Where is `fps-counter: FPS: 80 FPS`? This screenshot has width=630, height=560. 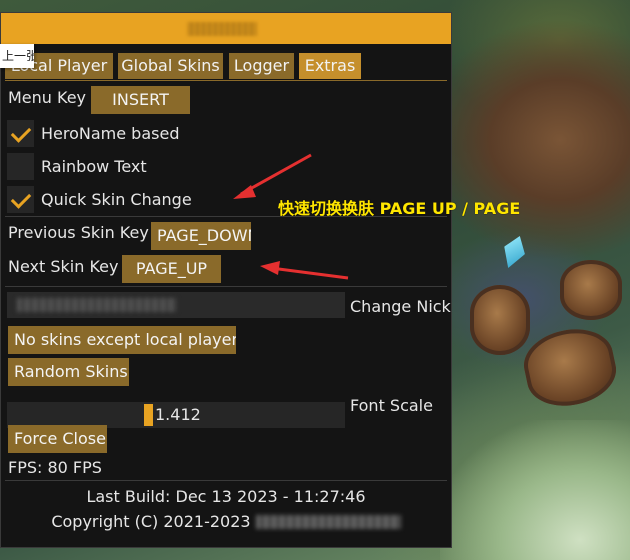 fps-counter: FPS: 80 FPS is located at coordinates (55, 467).